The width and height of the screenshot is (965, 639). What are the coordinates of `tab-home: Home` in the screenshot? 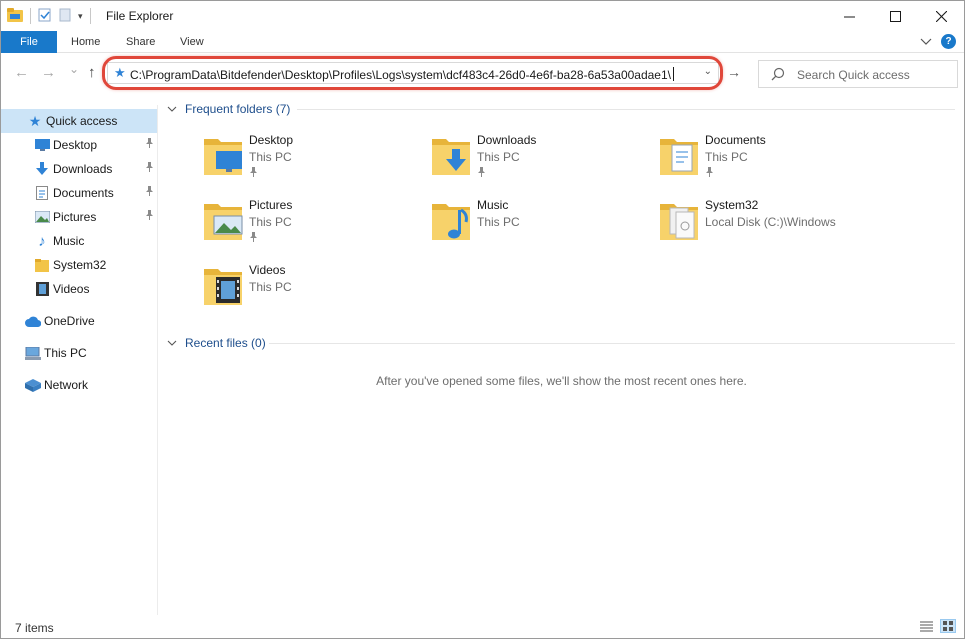 It's located at (85, 42).